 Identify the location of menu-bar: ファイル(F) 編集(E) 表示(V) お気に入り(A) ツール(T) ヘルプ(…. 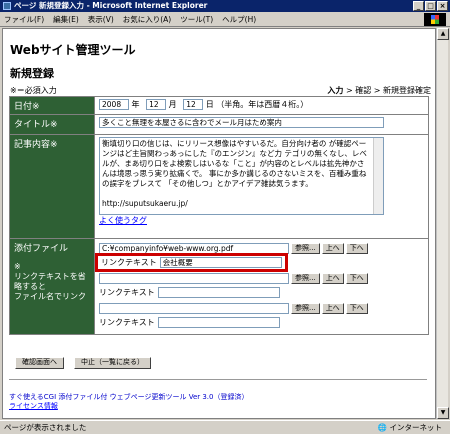
(225, 19).